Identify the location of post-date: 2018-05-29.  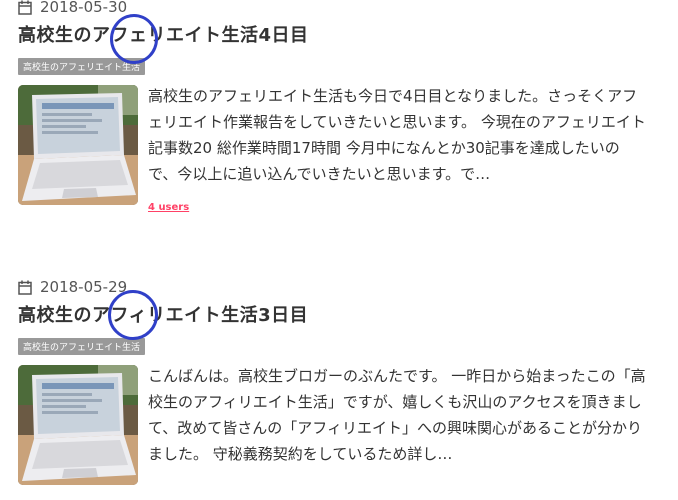
(84, 287).